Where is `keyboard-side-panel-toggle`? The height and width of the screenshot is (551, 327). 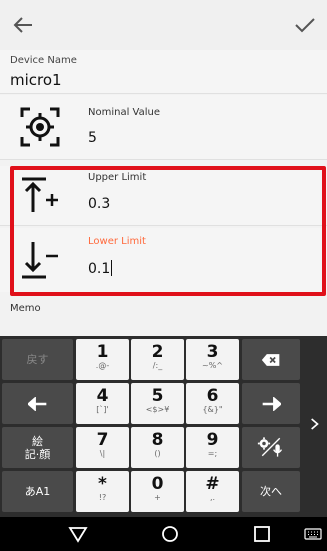
keyboard-side-panel-toggle is located at coordinates (314, 426).